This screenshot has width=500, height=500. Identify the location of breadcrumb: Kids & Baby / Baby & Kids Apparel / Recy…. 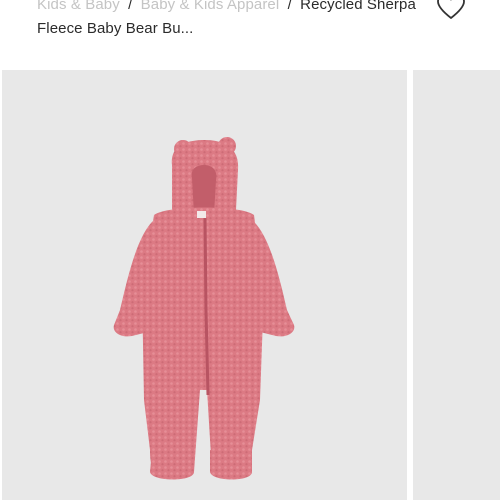
(227, 20).